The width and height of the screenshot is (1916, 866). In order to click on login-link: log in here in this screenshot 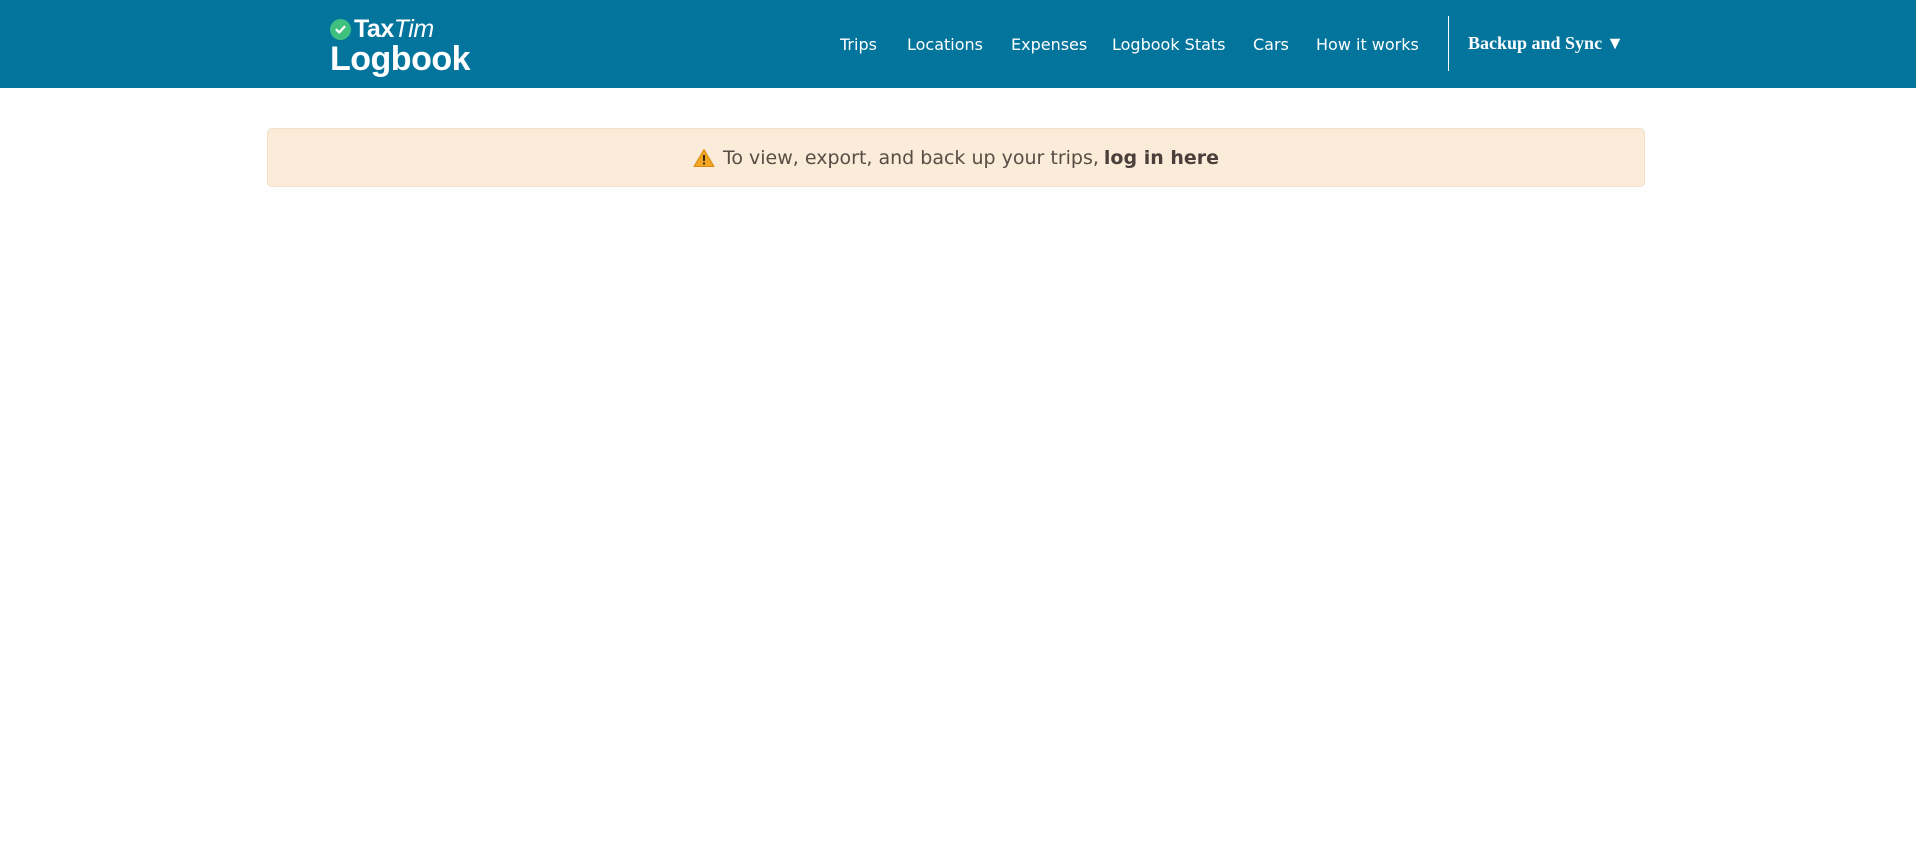, I will do `click(1161, 158)`.